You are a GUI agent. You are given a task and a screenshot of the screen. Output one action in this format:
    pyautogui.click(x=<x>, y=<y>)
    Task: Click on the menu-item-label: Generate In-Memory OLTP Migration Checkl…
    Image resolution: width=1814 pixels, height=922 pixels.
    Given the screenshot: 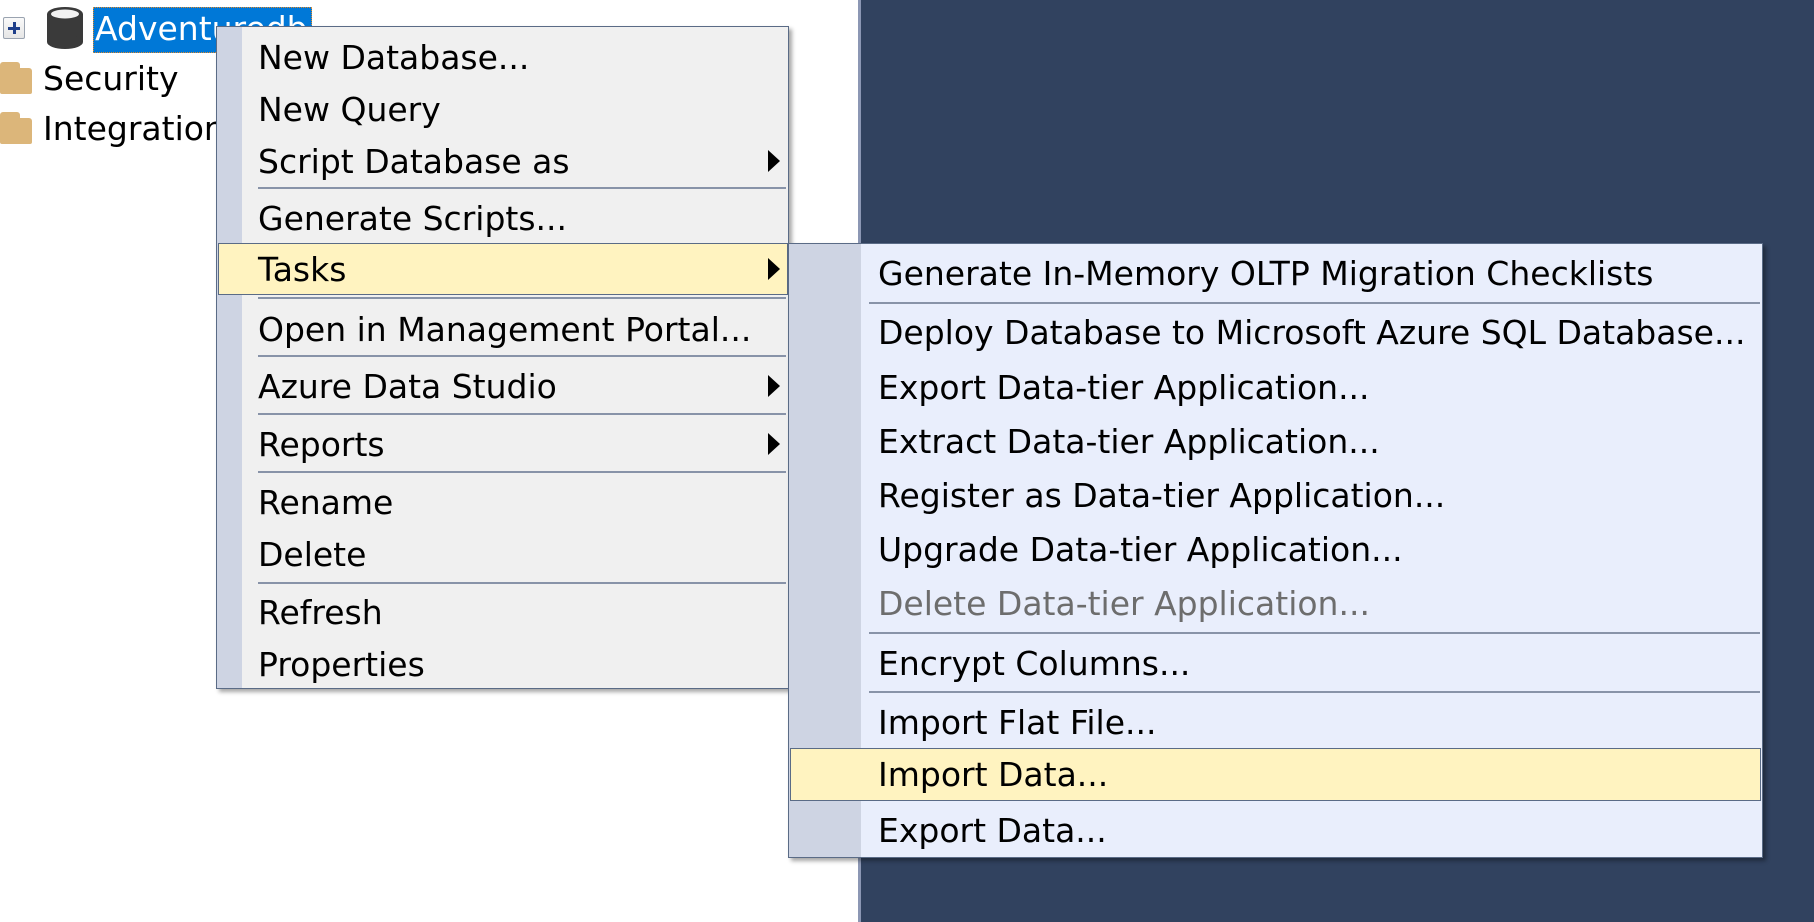 What is the action you would take?
    pyautogui.click(x=1266, y=273)
    